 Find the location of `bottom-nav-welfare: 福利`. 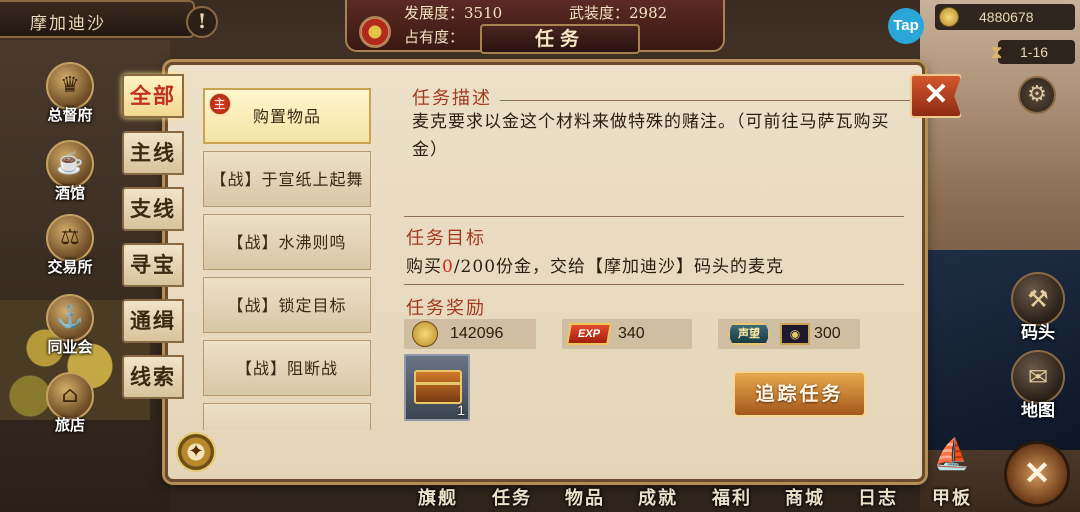

bottom-nav-welfare: 福利 is located at coordinates (732, 497).